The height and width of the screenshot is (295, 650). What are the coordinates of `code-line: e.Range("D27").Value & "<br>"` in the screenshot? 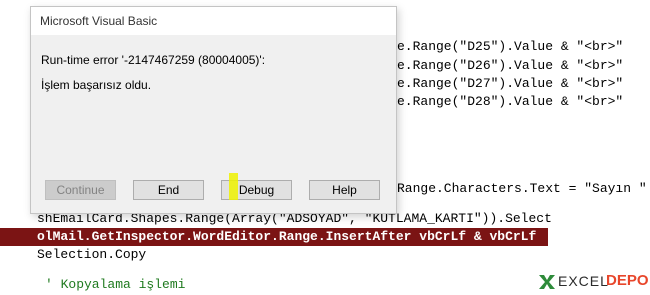 It's located at (510, 84).